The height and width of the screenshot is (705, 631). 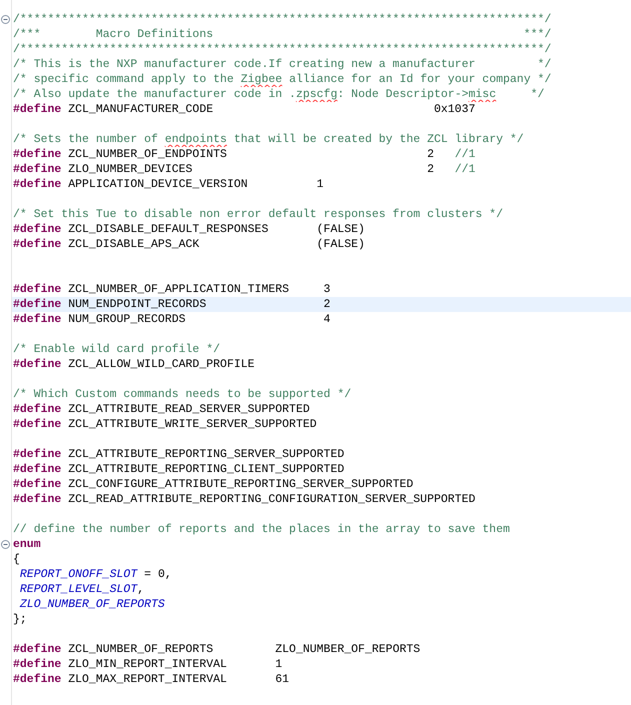 I want to click on code-comment: /* specific command apply to the, so click(x=124, y=79).